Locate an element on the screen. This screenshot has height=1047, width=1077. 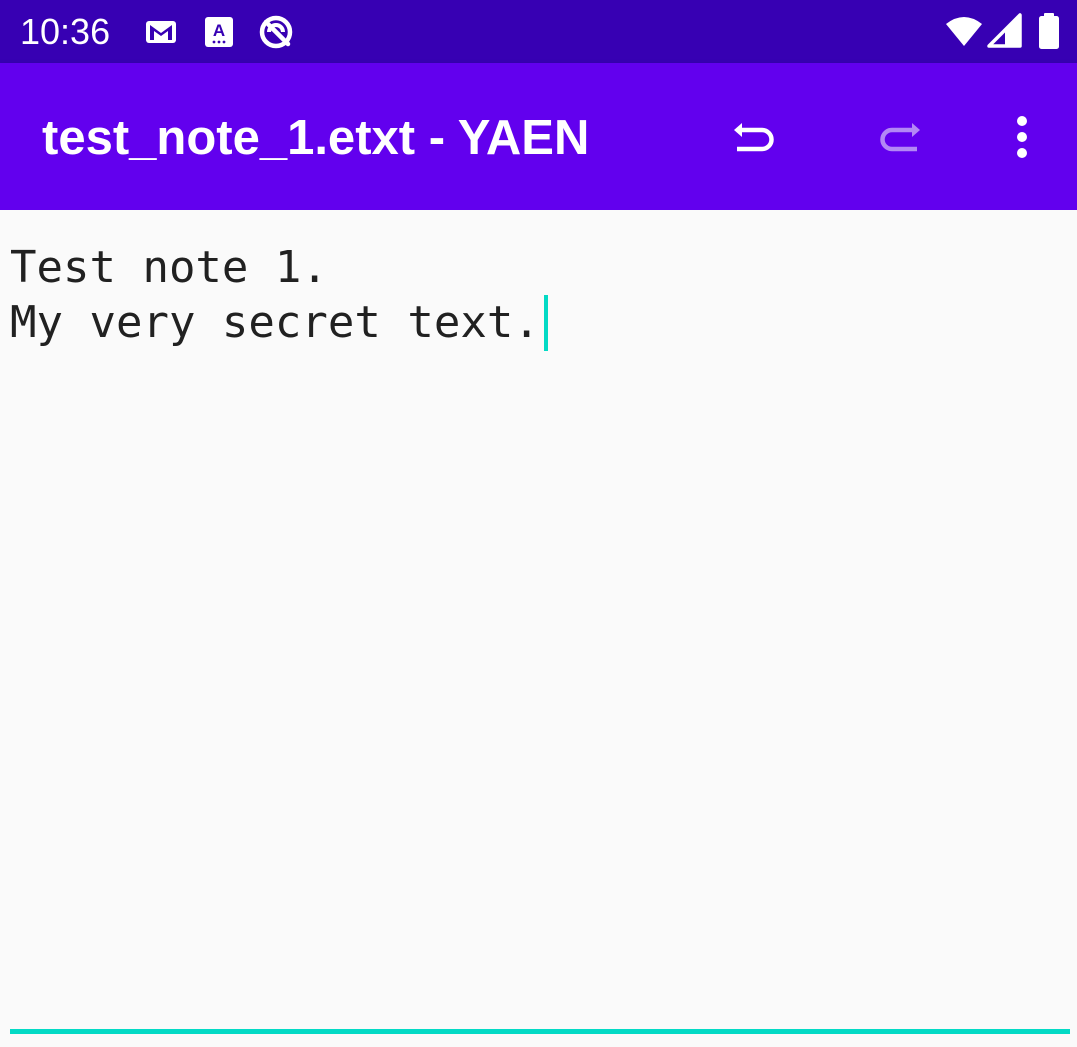
more-options-button is located at coordinates (1022, 137).